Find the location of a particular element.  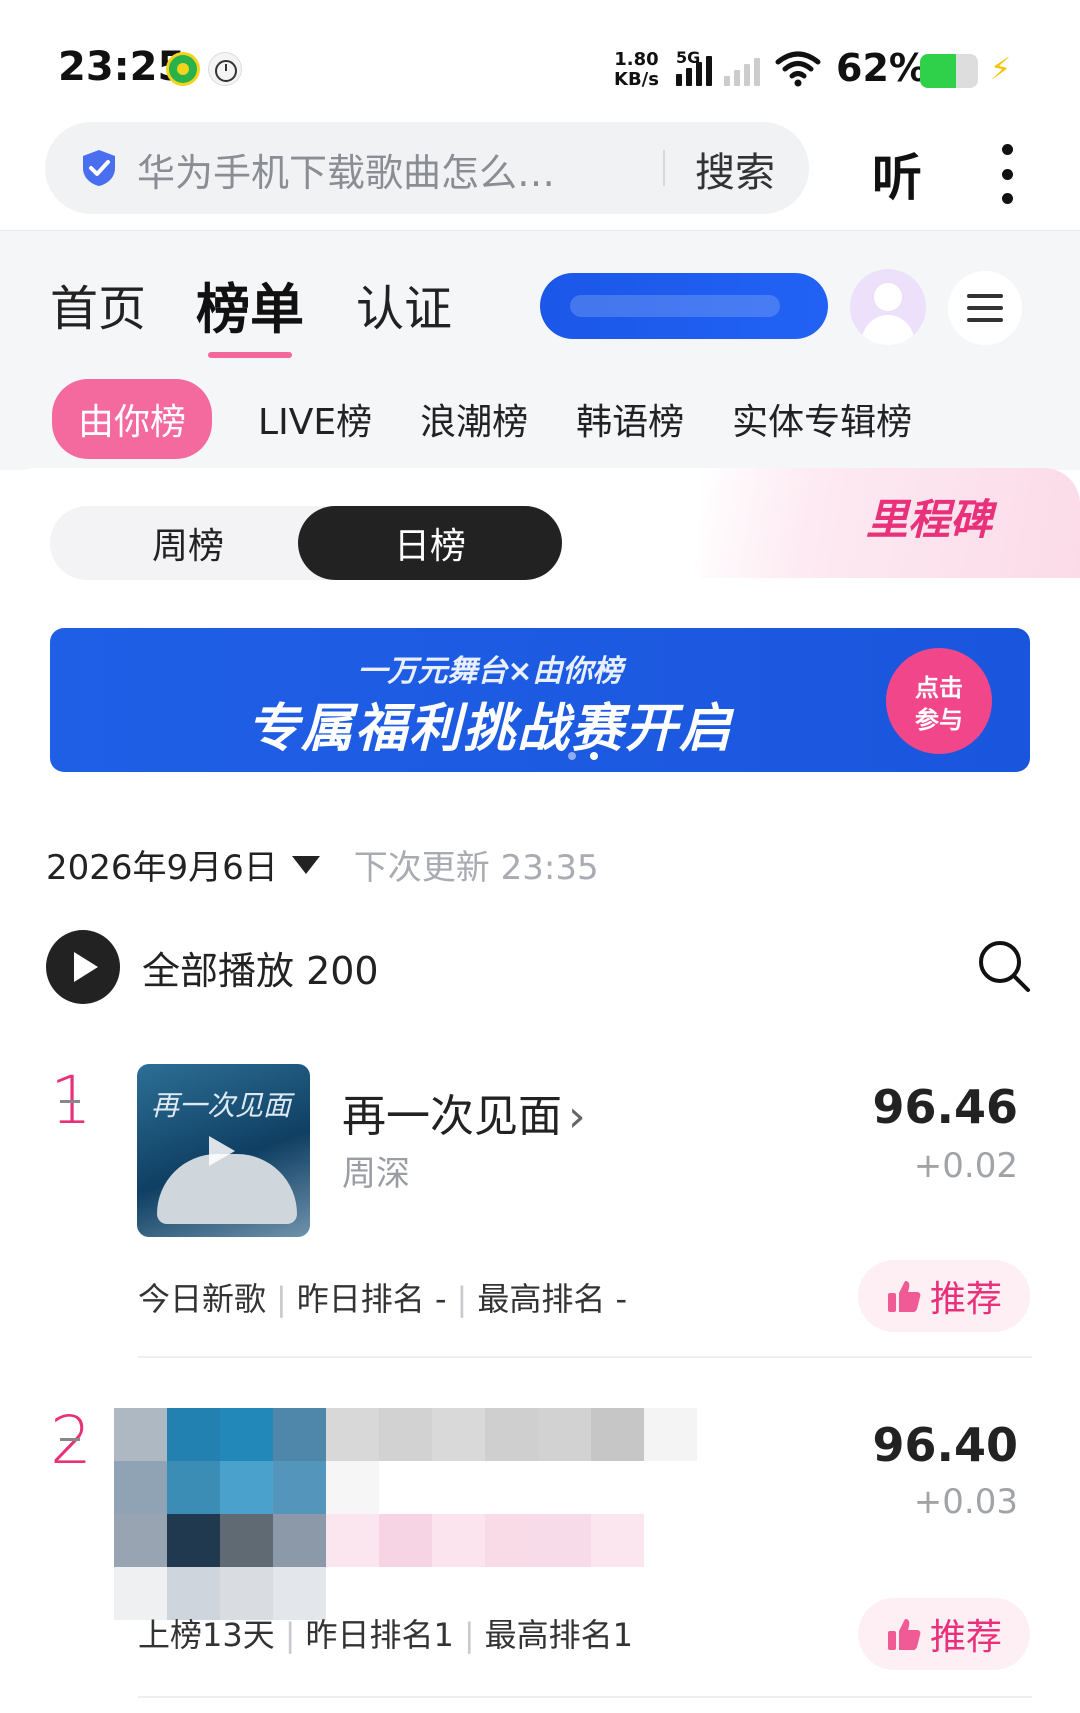

net-speed-value: 1.80 is located at coordinates (636, 59).